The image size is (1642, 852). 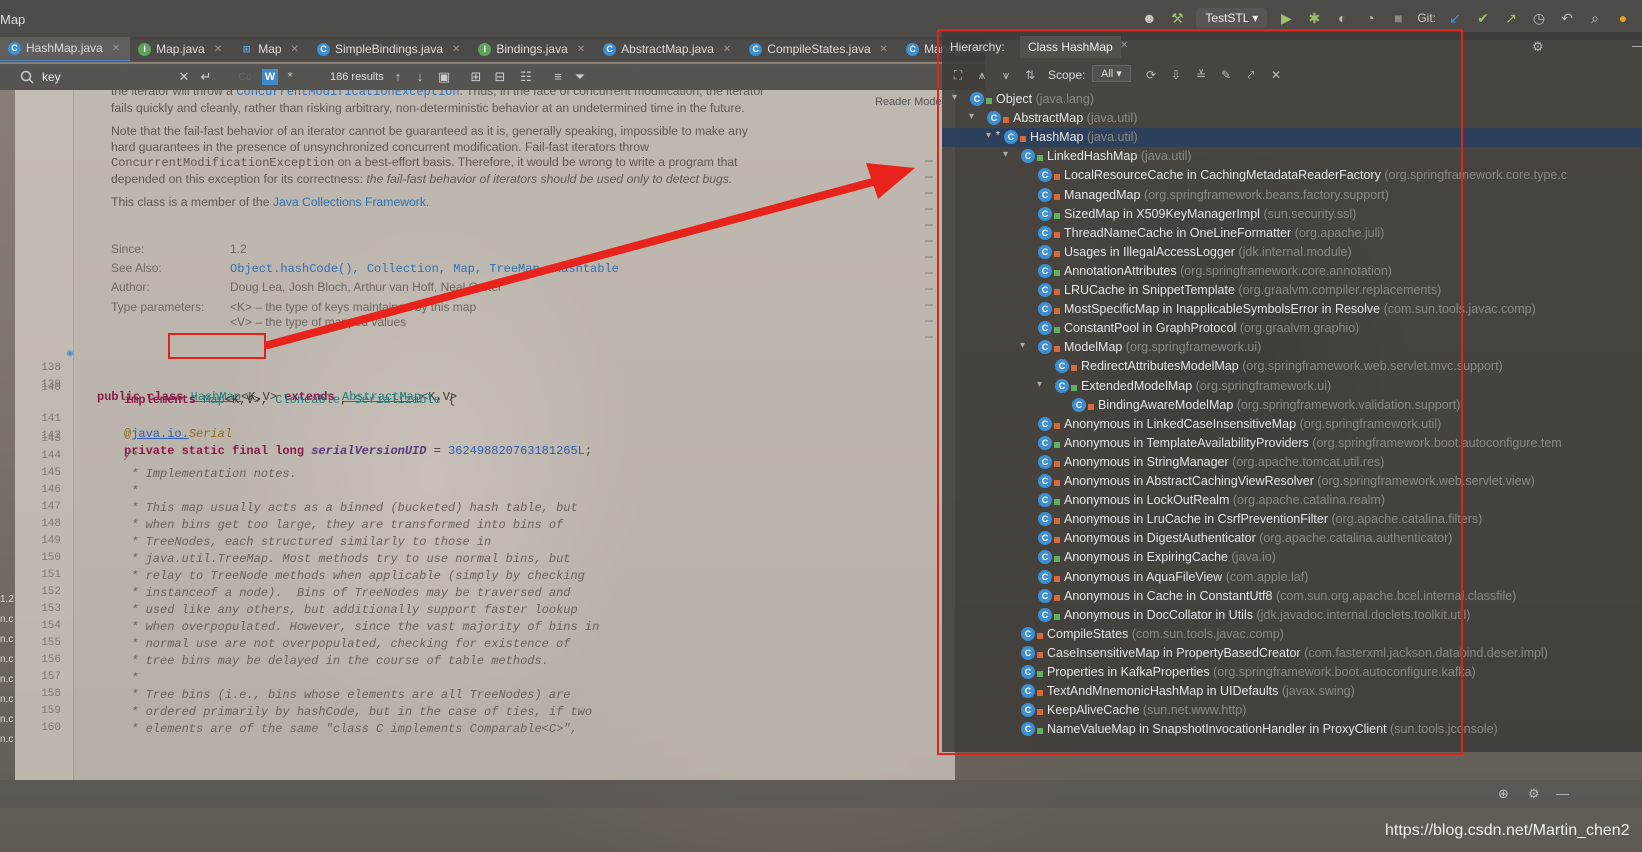 What do you see at coordinates (1503, 794) in the screenshot?
I see `target-icon: ⊕` at bounding box center [1503, 794].